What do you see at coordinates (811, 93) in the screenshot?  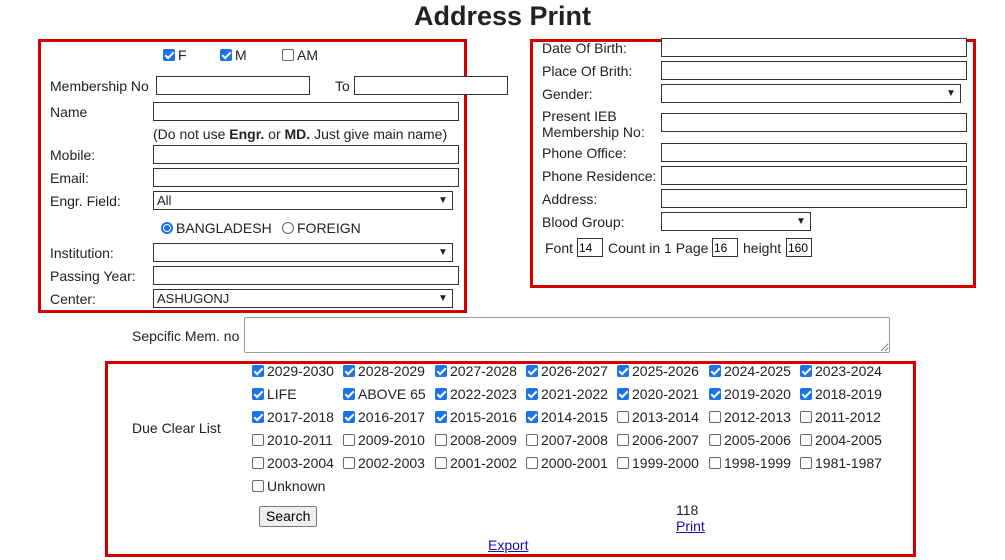 I see `gender-select: ▼` at bounding box center [811, 93].